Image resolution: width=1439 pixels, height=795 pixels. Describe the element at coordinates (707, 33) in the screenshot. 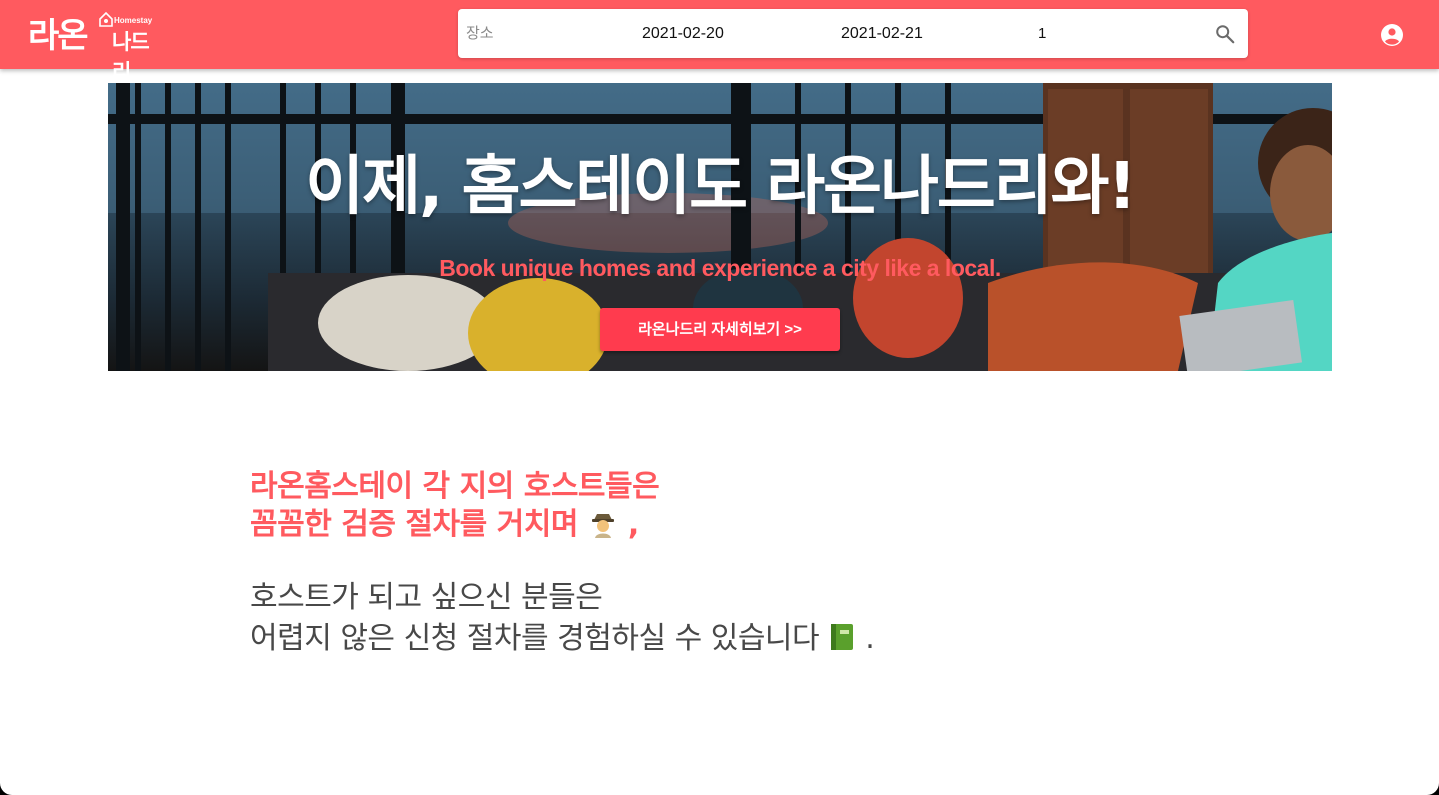

I see `checkin-date-field: 2021-02-20` at that location.